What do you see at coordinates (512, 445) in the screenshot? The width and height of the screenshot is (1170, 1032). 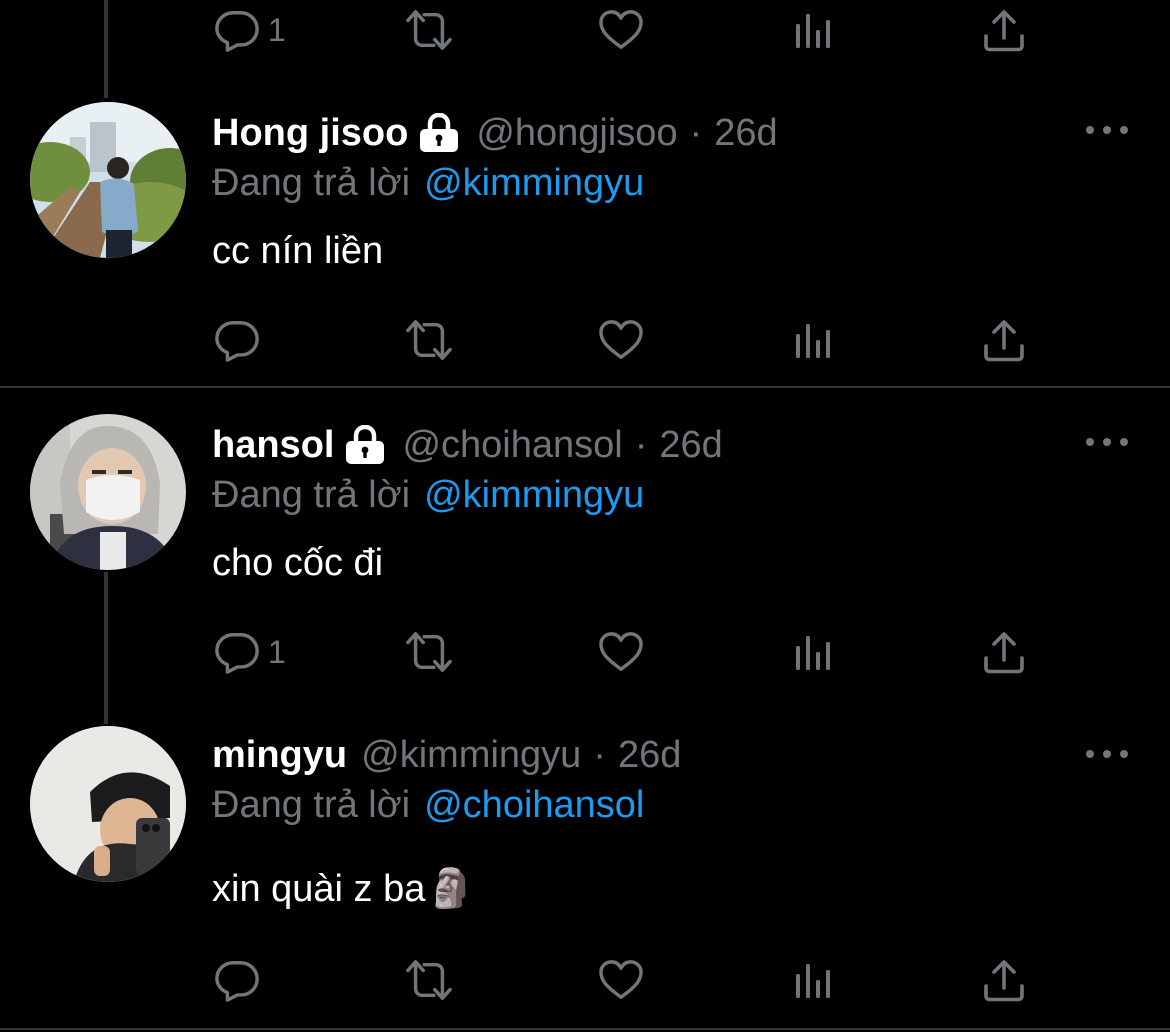 I see `user-handle: @choihansol` at bounding box center [512, 445].